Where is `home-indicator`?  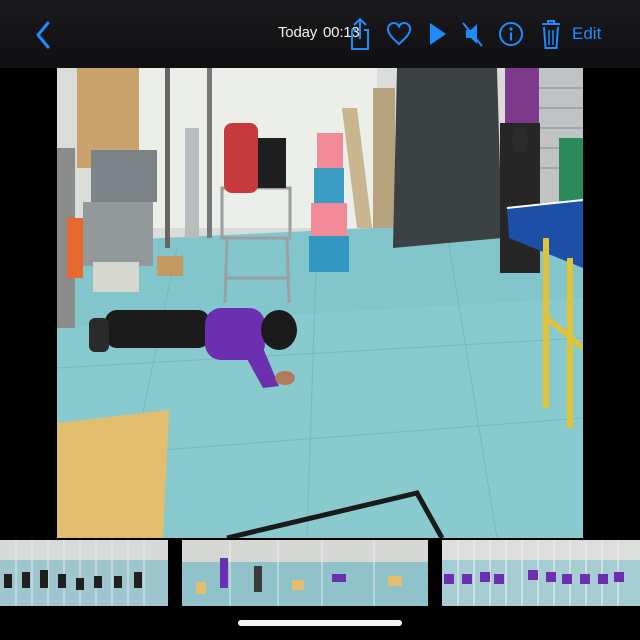 home-indicator is located at coordinates (320, 623).